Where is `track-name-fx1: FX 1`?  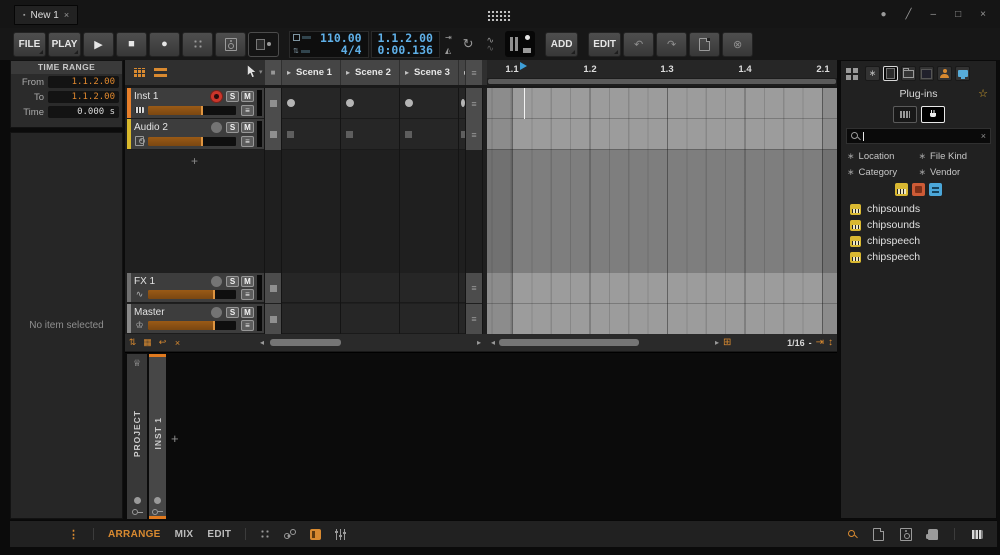
track-name-fx1: FX 1 is located at coordinates (172, 281).